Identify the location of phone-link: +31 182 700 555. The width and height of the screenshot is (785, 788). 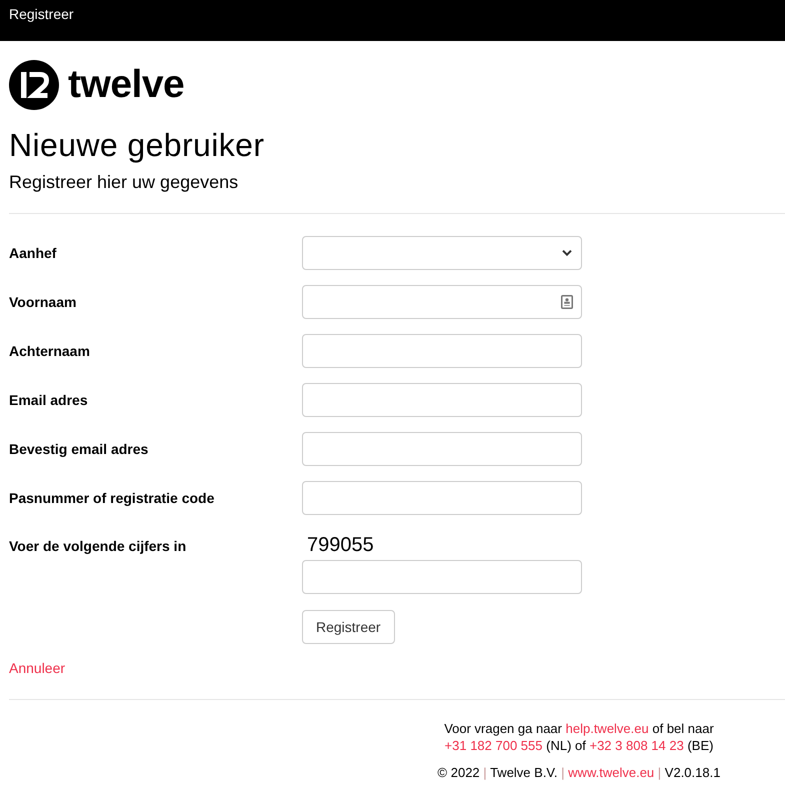
(493, 745).